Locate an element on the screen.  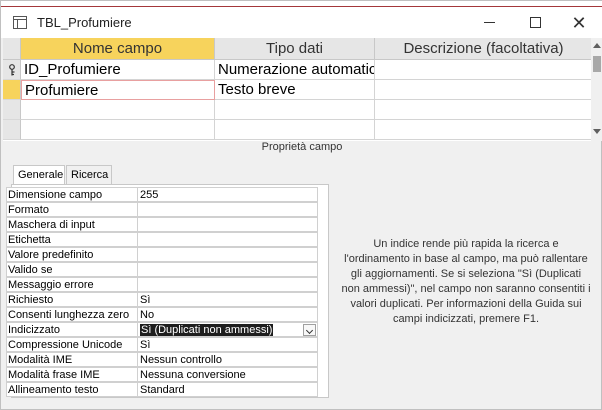
property-value-input: 255 is located at coordinates (227, 194).